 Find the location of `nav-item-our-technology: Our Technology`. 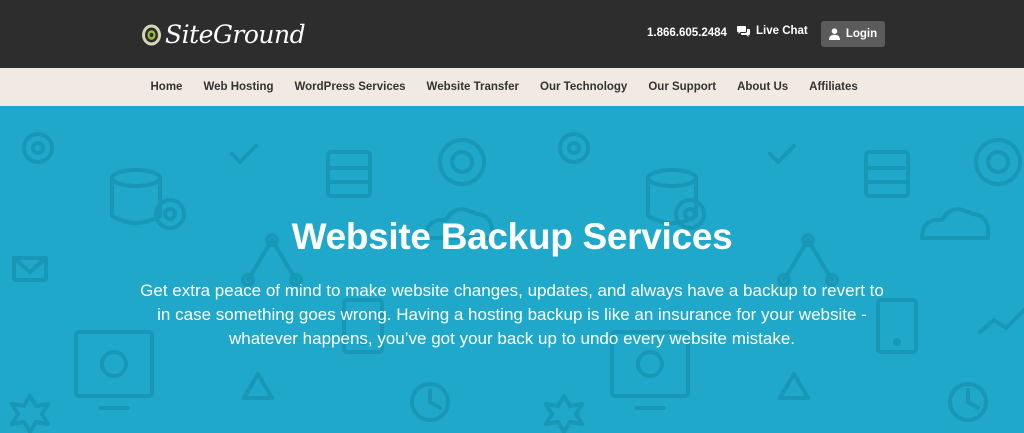

nav-item-our-technology: Our Technology is located at coordinates (584, 87).